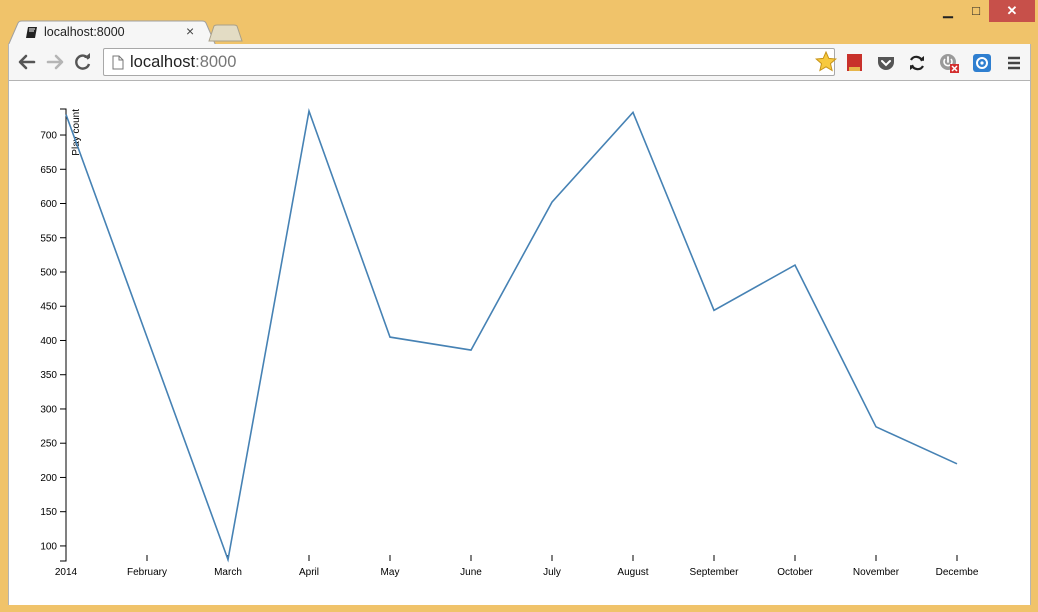 Image resolution: width=1038 pixels, height=612 pixels. What do you see at coordinates (48, 409) in the screenshot?
I see `y-tick-label: 300` at bounding box center [48, 409].